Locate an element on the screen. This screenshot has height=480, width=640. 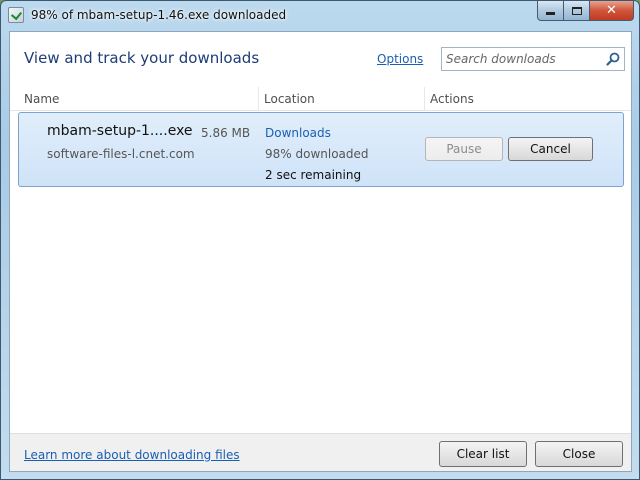
maximize-button is located at coordinates (577, 11).